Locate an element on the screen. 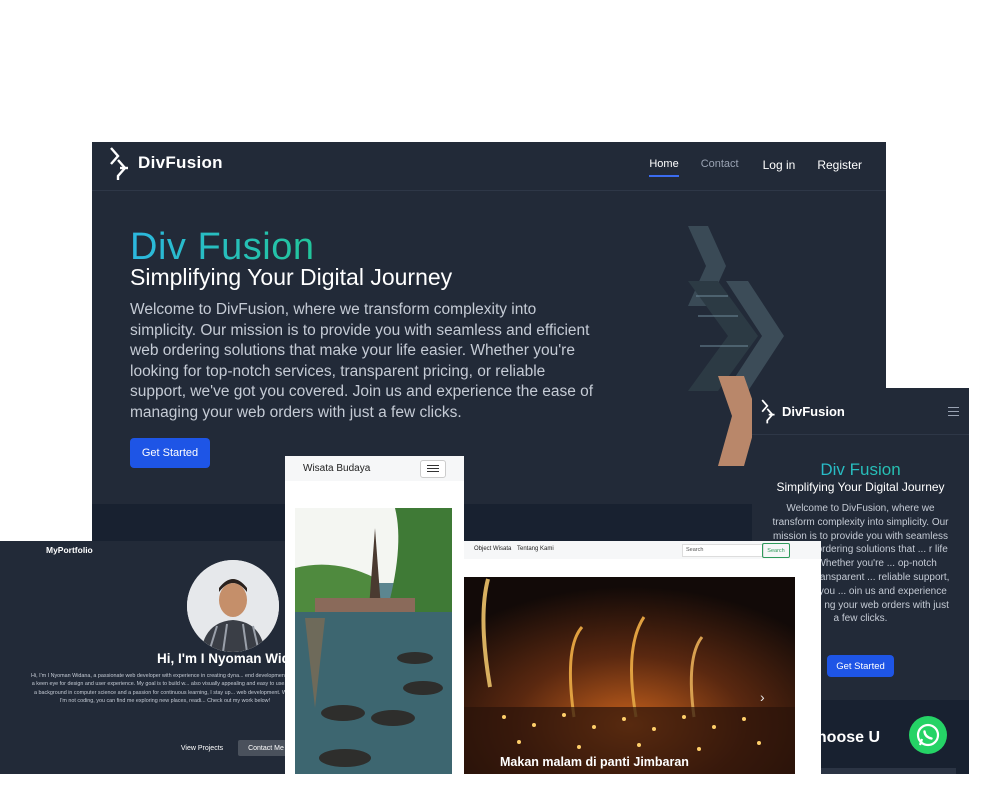 The height and width of the screenshot is (812, 1005). avatar is located at coordinates (233, 606).